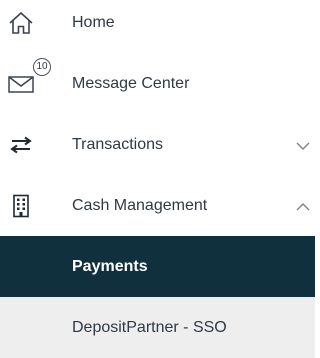 The height and width of the screenshot is (358, 320). I want to click on nav-item-label: Cash Management, so click(140, 205).